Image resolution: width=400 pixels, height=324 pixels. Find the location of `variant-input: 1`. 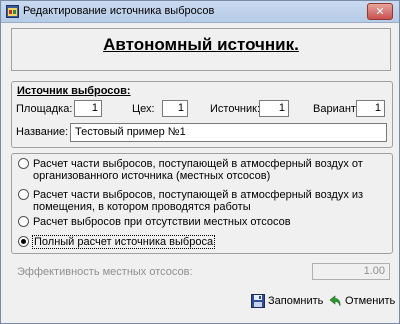

variant-input: 1 is located at coordinates (370, 108).